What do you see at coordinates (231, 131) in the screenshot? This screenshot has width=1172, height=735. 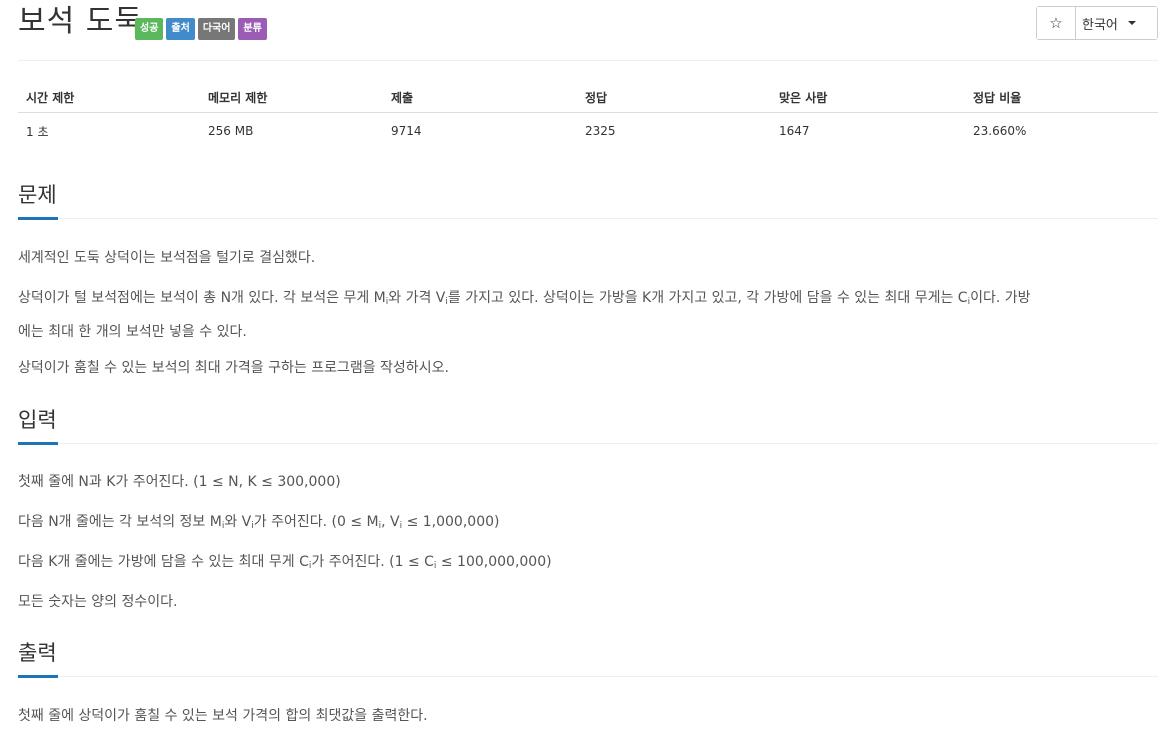 I see `memory-limit-value: 256 MB` at bounding box center [231, 131].